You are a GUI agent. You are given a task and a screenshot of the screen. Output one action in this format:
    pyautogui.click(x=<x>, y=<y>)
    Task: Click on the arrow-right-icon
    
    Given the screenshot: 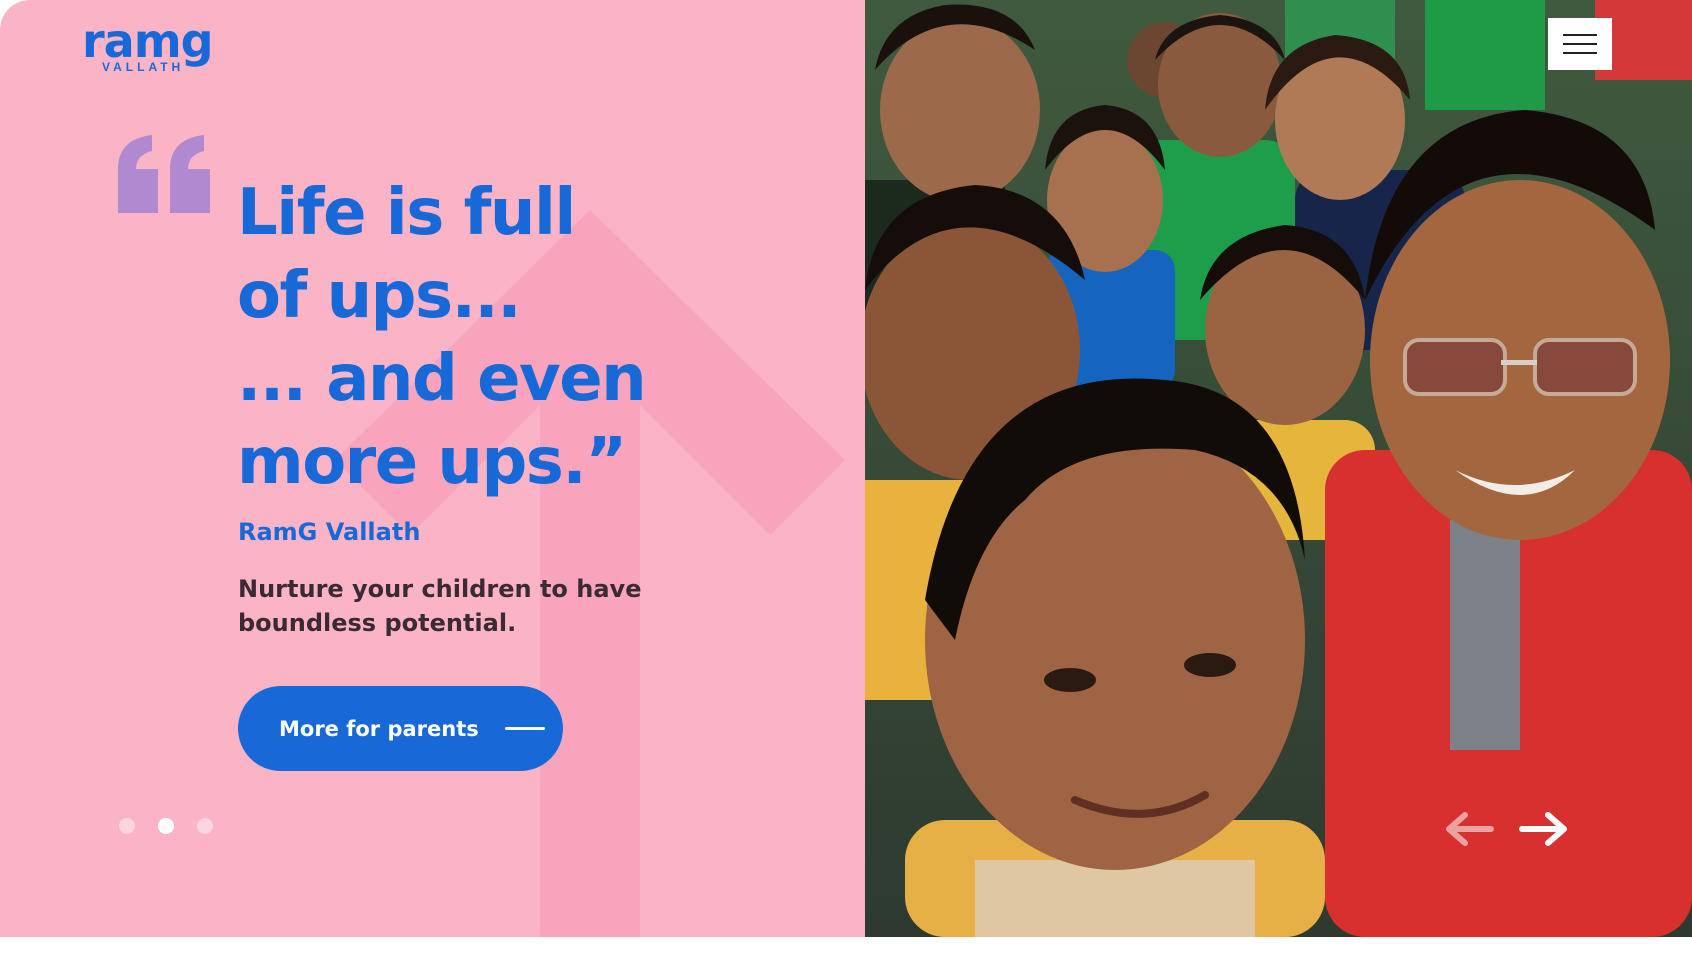 What is the action you would take?
    pyautogui.click(x=1544, y=829)
    